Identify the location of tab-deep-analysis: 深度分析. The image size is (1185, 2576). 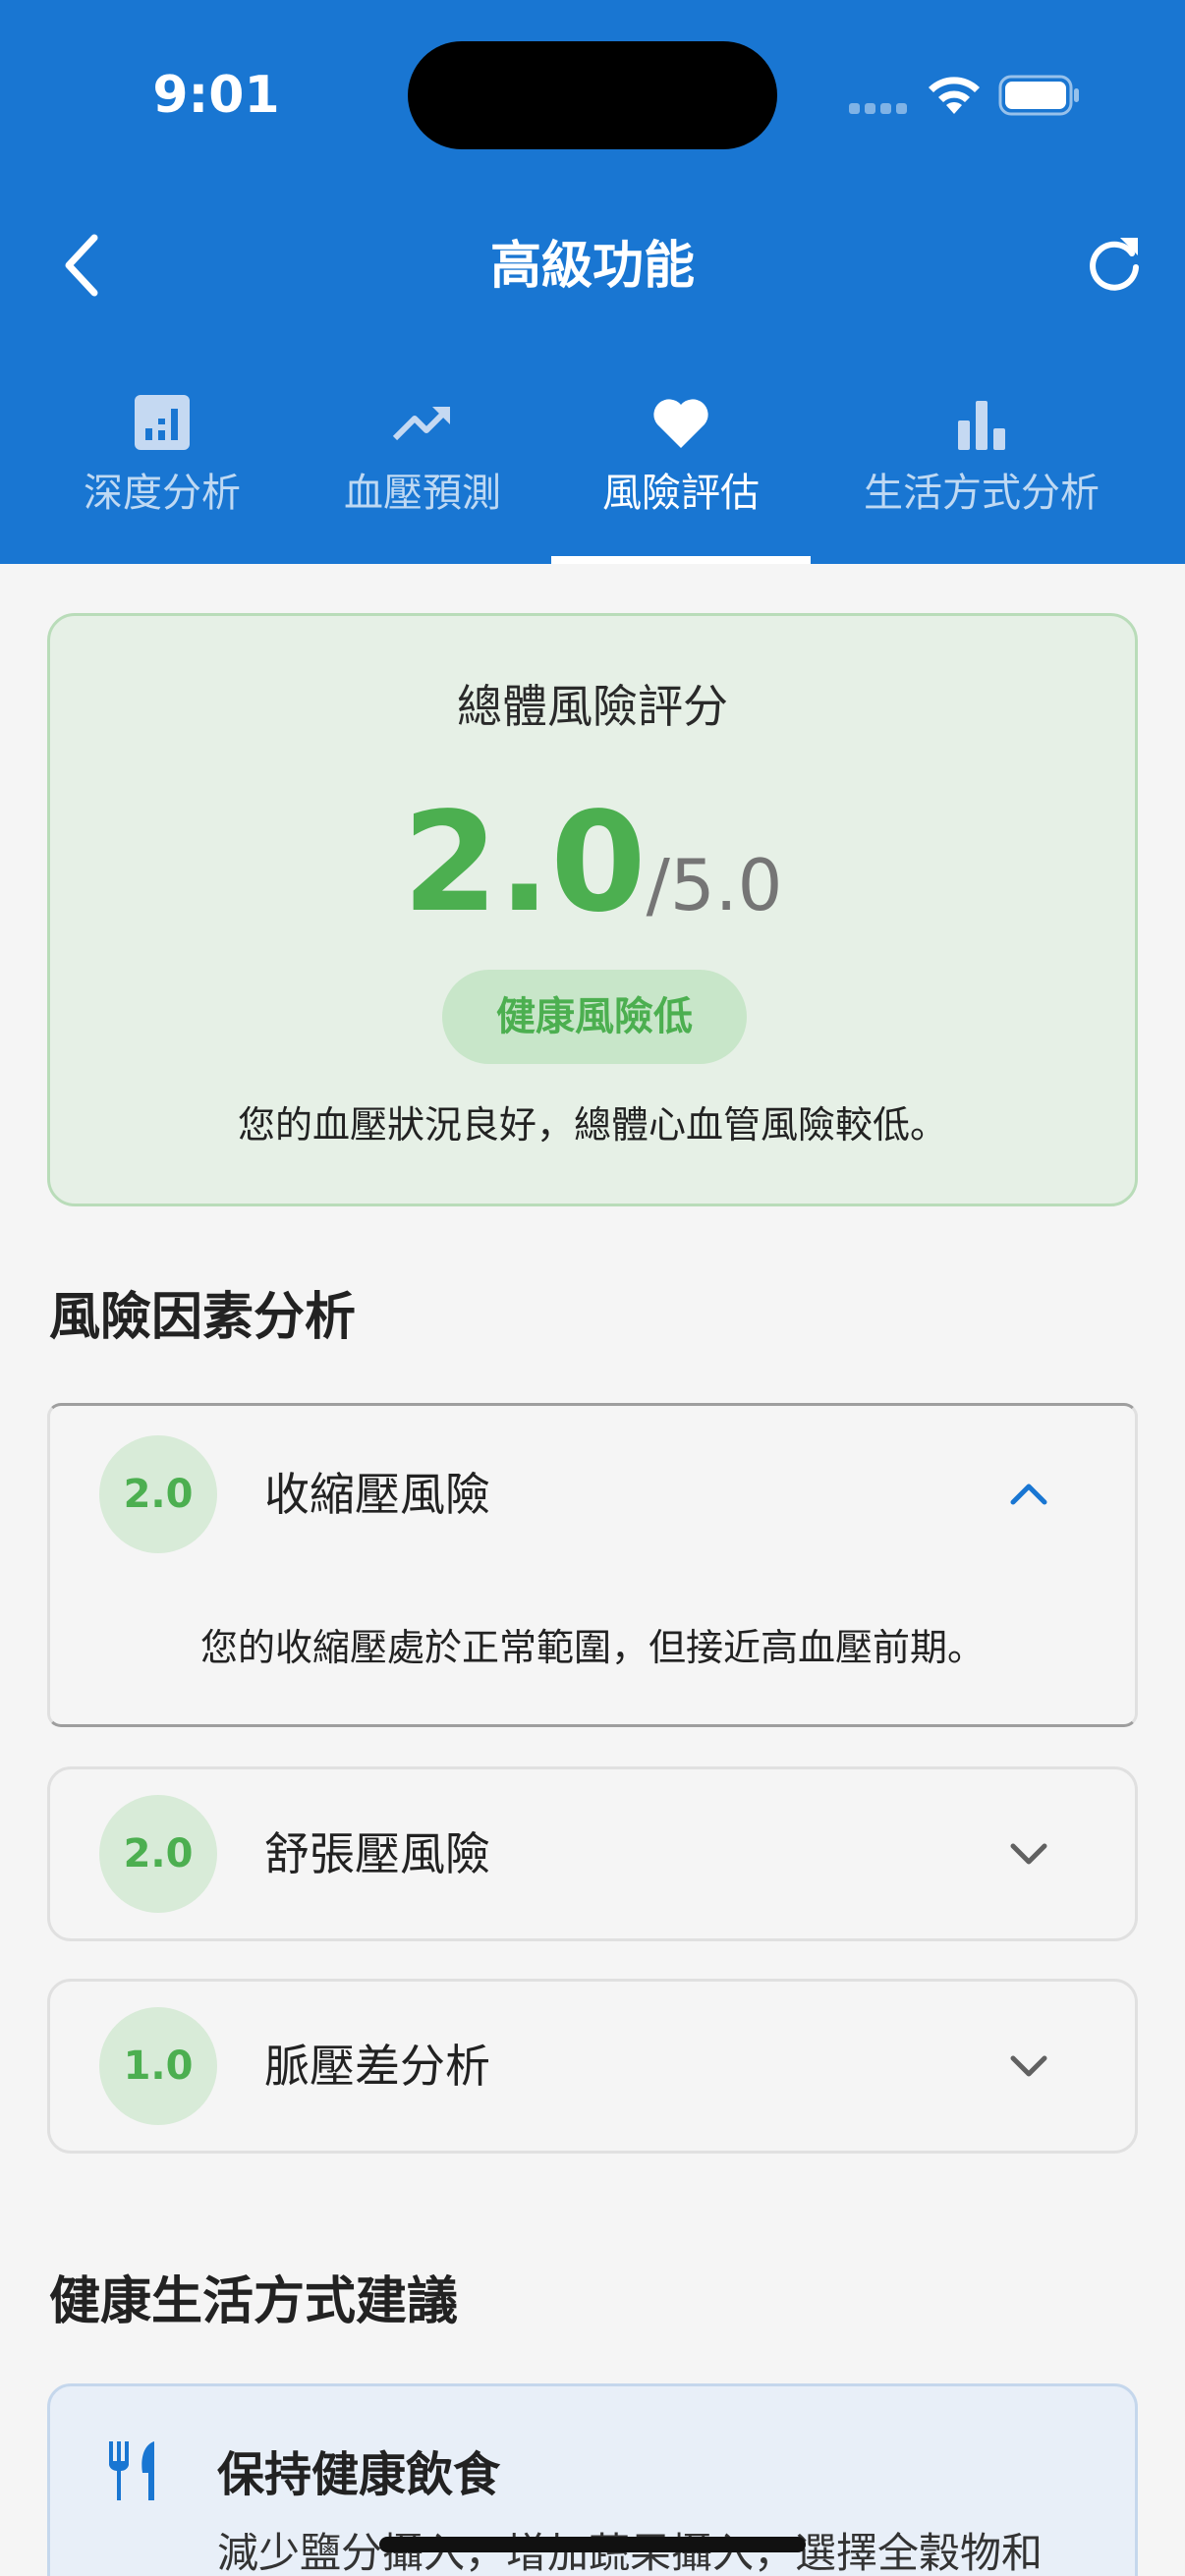
(162, 472).